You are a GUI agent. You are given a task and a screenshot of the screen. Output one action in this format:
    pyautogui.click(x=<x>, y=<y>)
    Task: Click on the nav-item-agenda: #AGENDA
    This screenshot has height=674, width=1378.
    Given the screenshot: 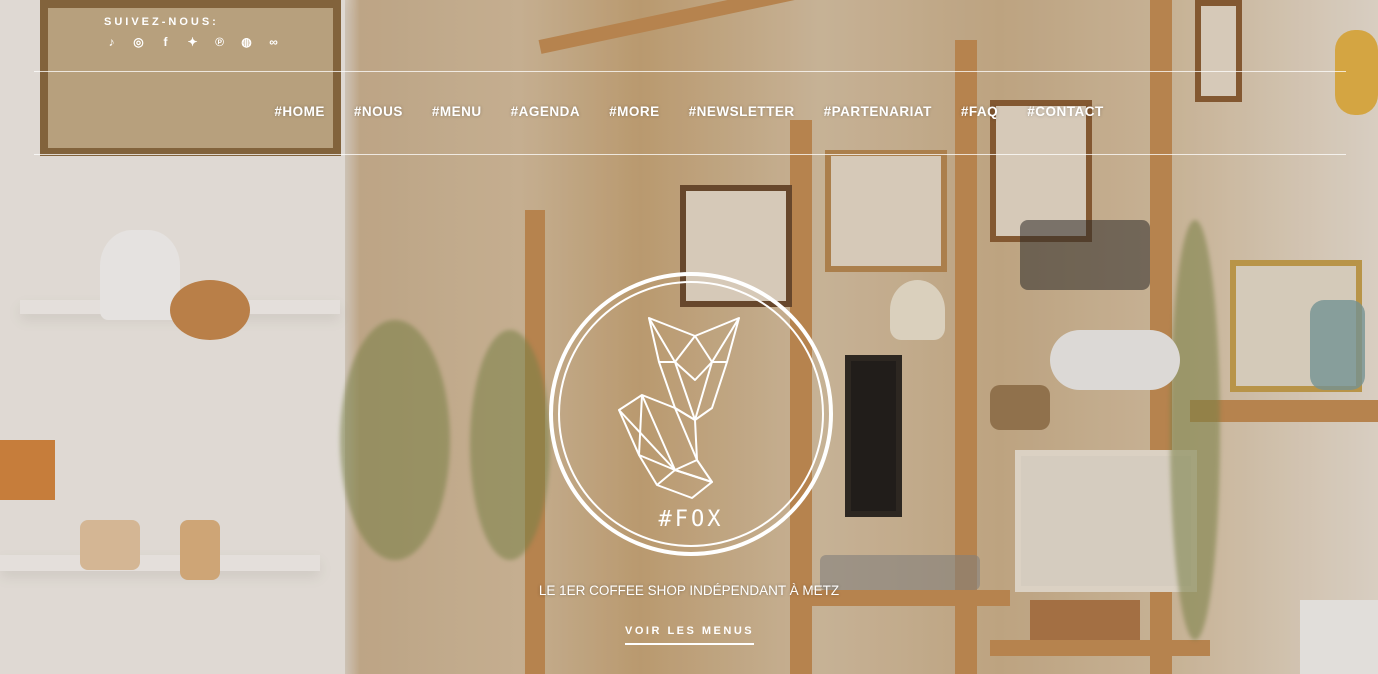 What is the action you would take?
    pyautogui.click(x=546, y=111)
    